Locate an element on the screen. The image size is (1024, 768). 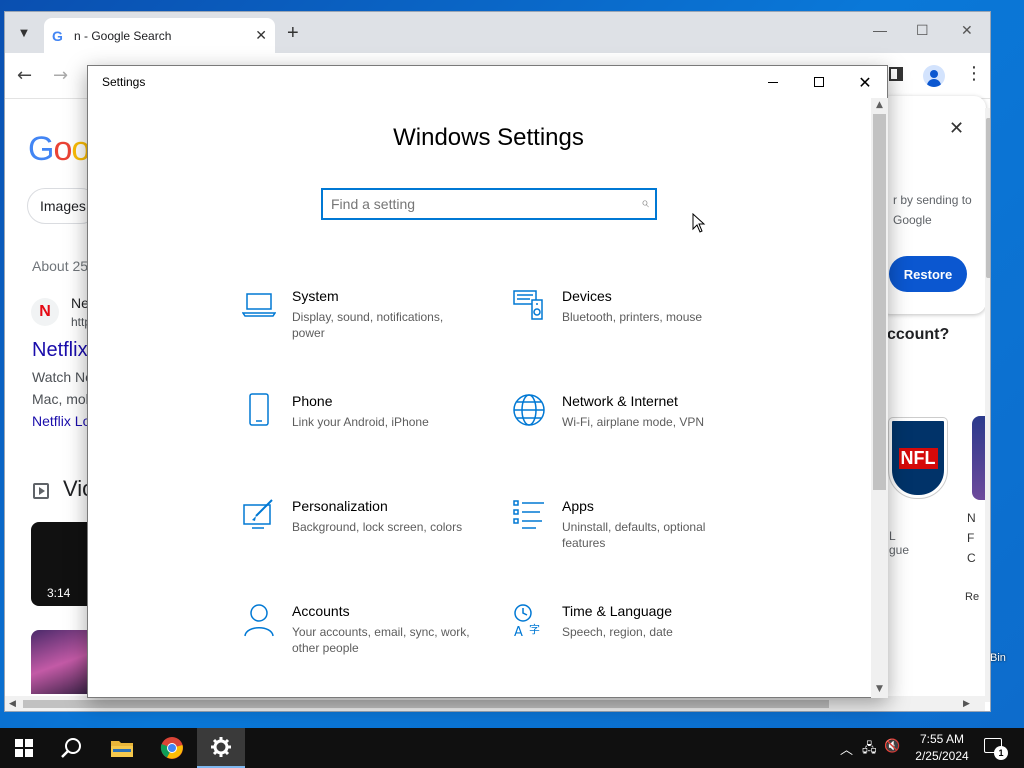
category-description: Speech, region, date is located at coordinates (617, 632).